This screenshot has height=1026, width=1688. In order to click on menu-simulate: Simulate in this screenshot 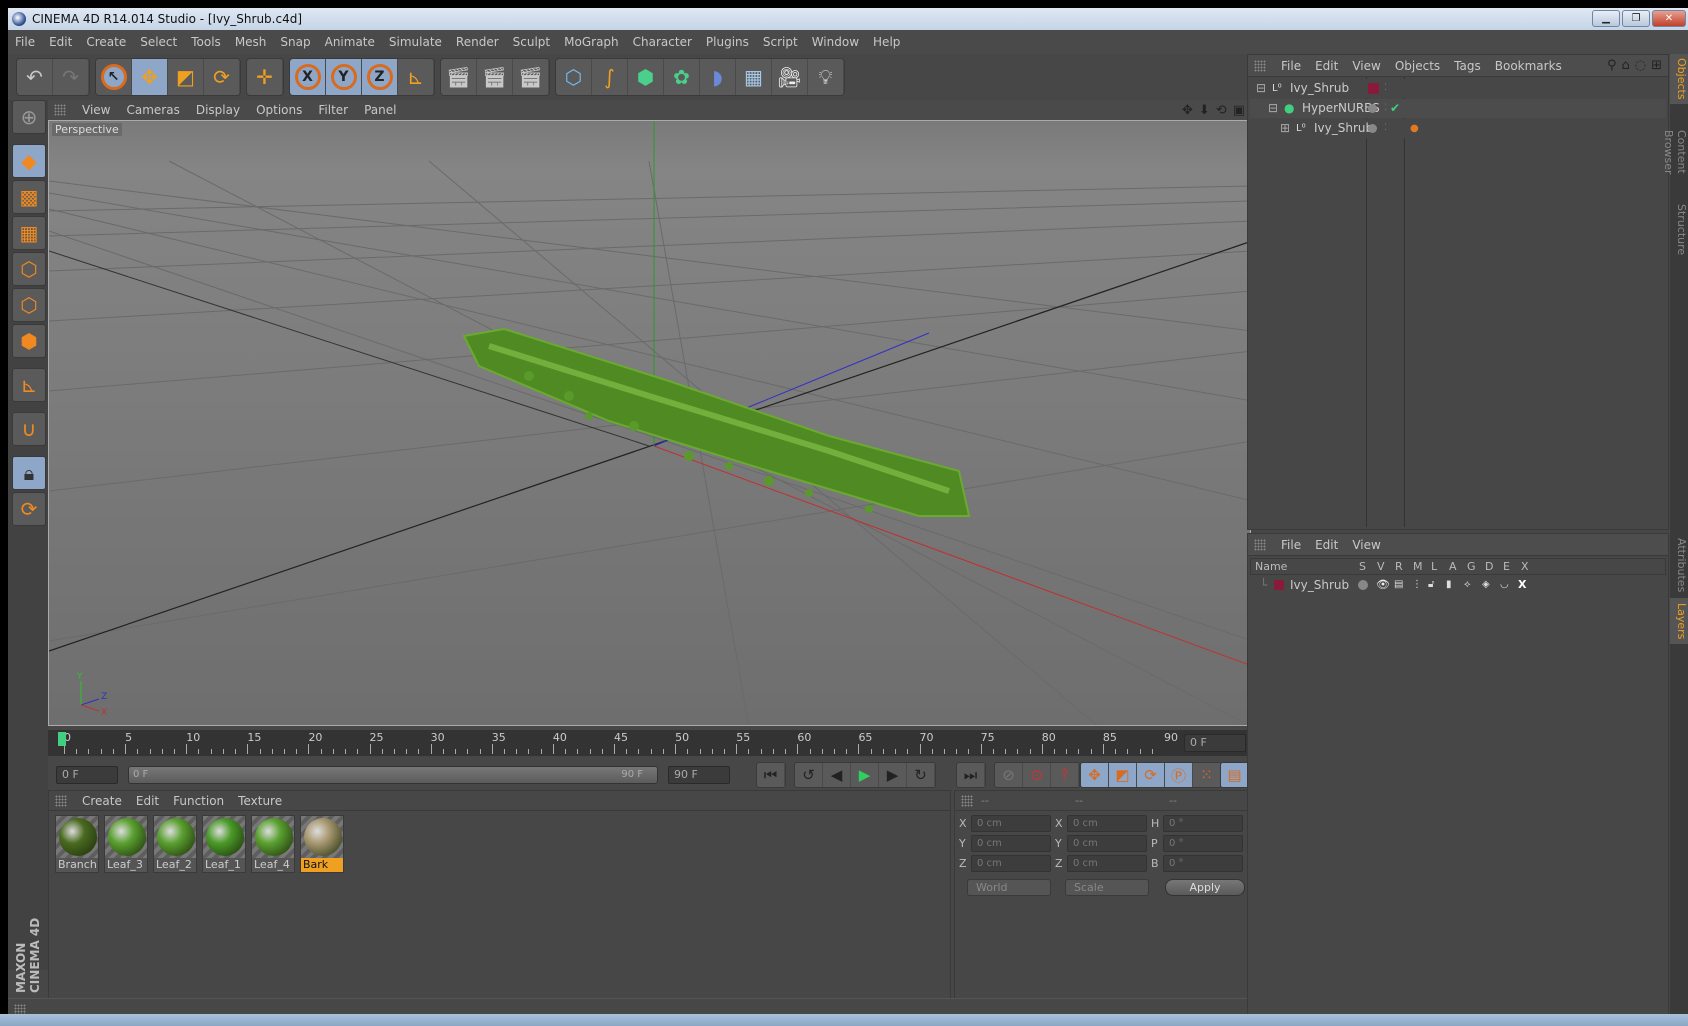, I will do `click(415, 42)`.